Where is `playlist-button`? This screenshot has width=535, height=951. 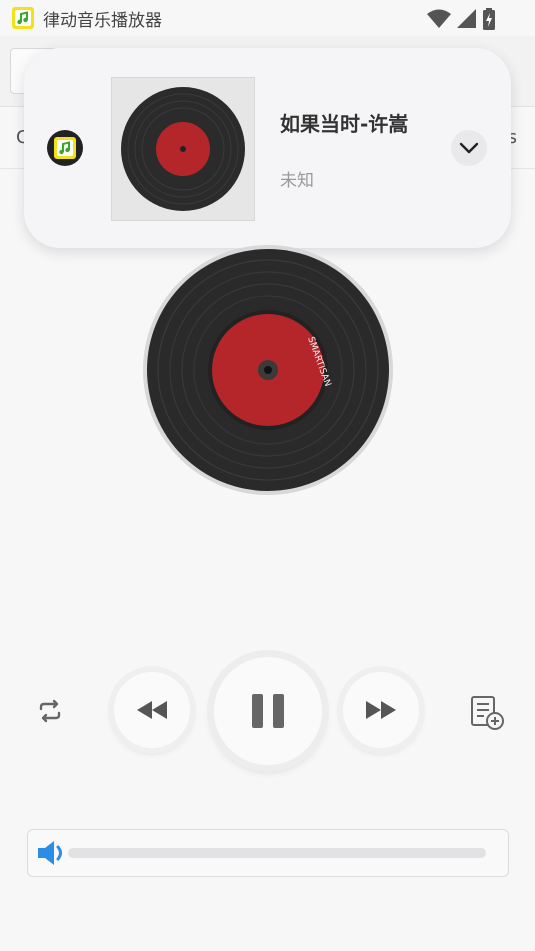
playlist-button is located at coordinates (487, 713).